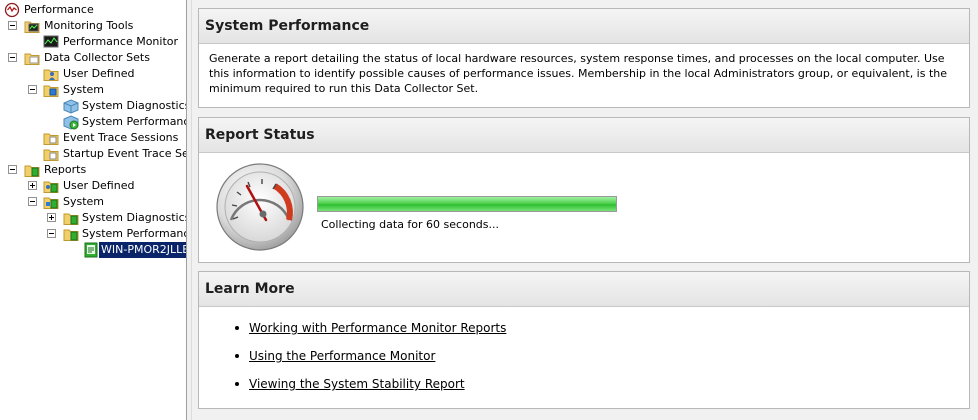 The image size is (978, 420). What do you see at coordinates (357, 384) in the screenshot?
I see `link-system-stability-report: Viewing the System Stability Report` at bounding box center [357, 384].